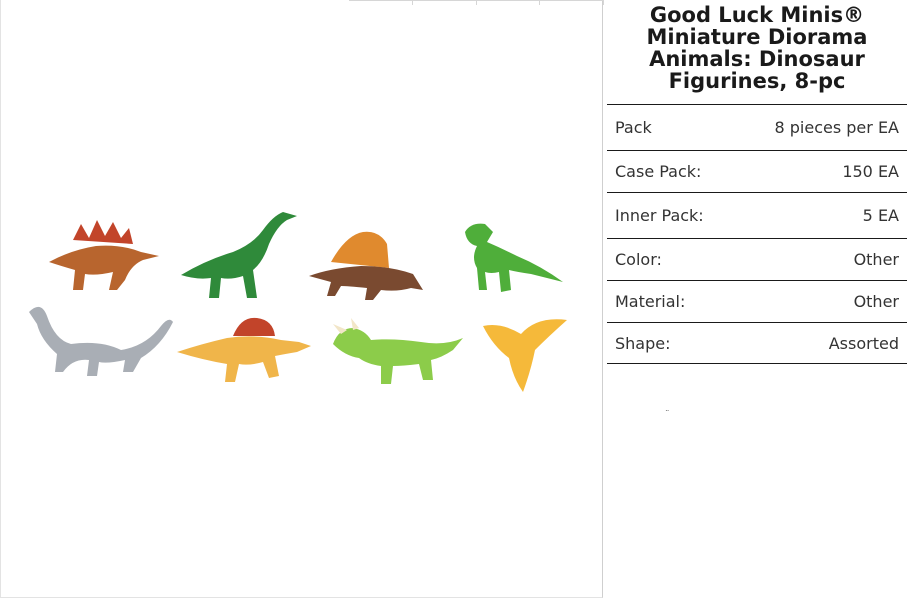 The width and height of the screenshot is (921, 599). I want to click on figure-apatosaurus, so click(101, 341).